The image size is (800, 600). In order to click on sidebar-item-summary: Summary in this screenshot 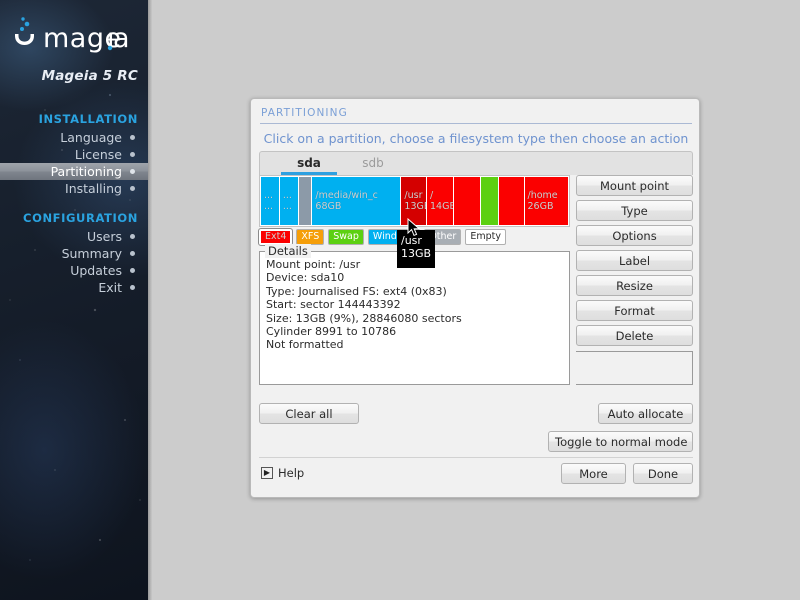, I will do `click(74, 253)`.